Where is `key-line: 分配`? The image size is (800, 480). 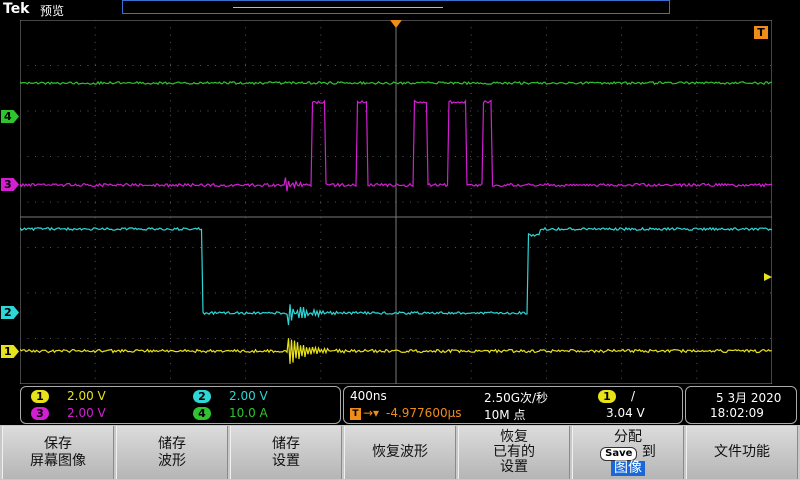
key-line: 分配 is located at coordinates (628, 436).